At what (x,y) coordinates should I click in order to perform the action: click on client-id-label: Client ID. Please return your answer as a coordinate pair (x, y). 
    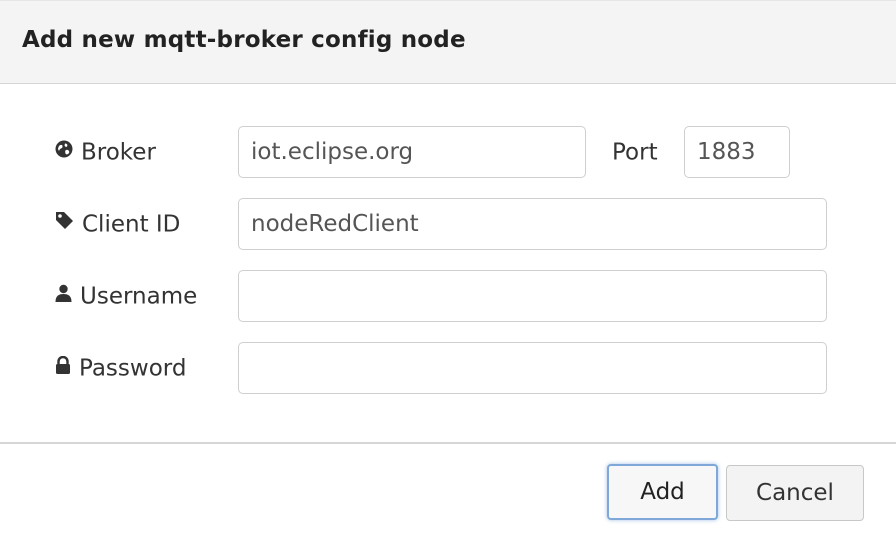
    Looking at the image, I should click on (117, 224).